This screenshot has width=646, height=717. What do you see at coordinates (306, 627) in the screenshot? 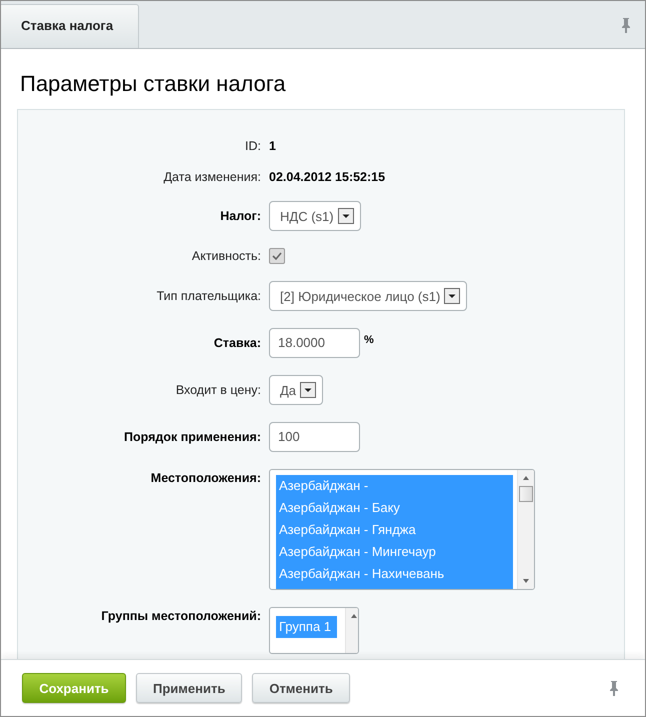
I see `list-option: Группа 1` at bounding box center [306, 627].